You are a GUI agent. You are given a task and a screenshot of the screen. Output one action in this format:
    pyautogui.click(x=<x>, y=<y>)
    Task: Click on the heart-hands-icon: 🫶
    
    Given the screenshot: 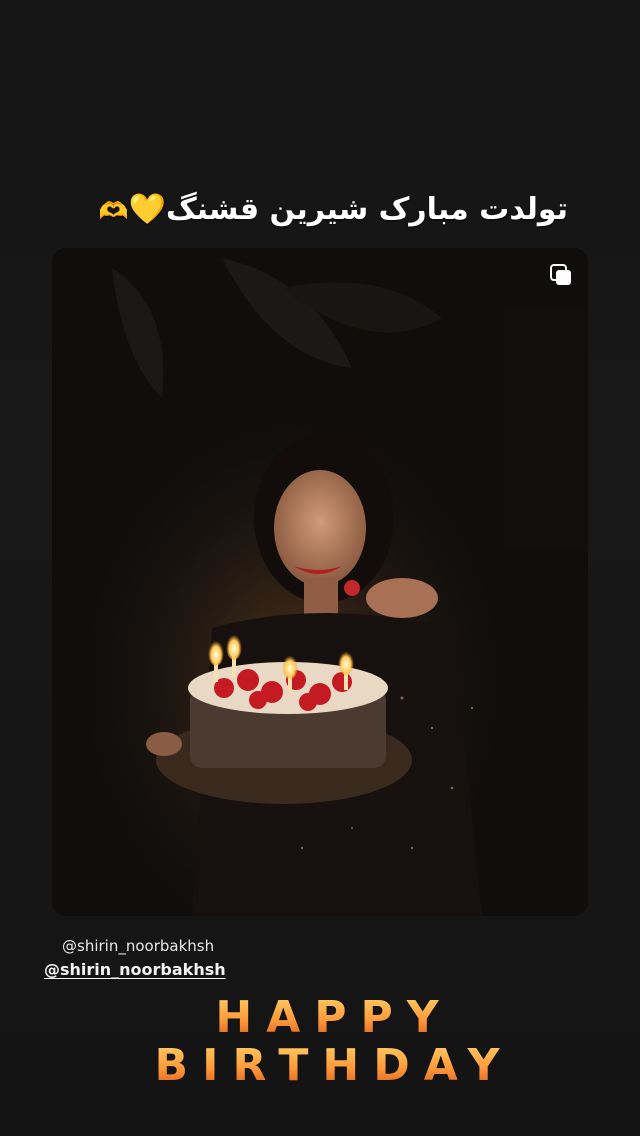 What is the action you would take?
    pyautogui.click(x=113, y=211)
    